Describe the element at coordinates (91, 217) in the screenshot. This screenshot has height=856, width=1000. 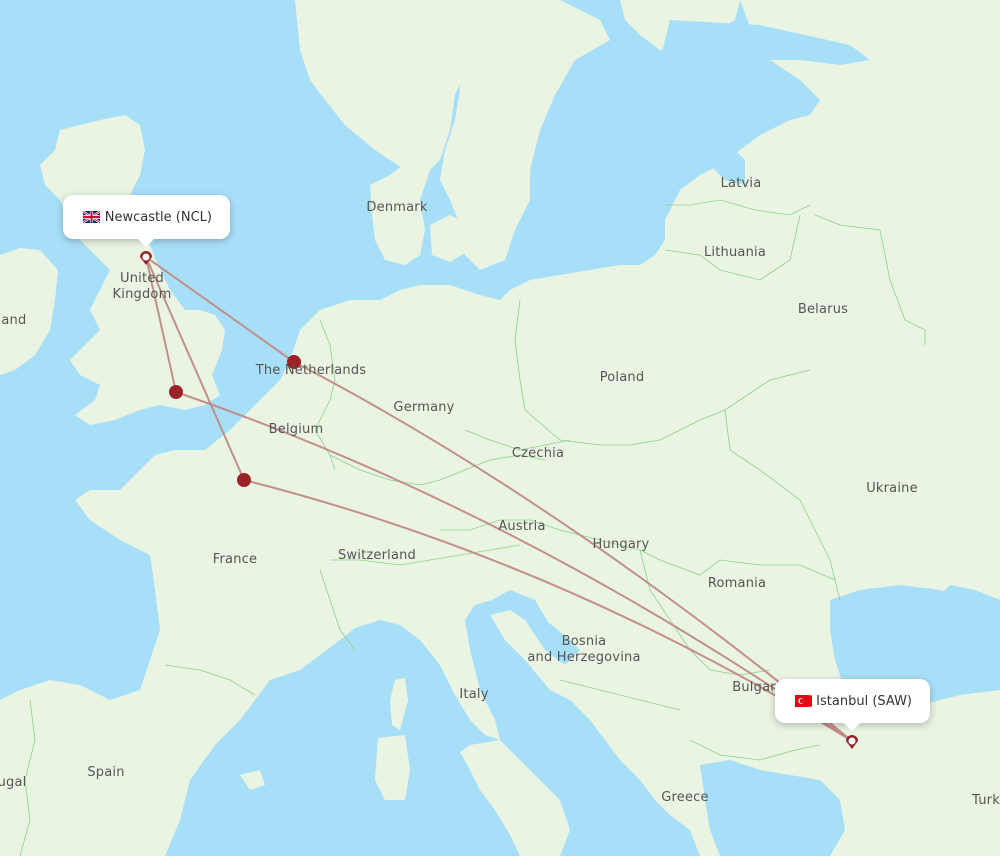
I see `gb-flag-icon` at that location.